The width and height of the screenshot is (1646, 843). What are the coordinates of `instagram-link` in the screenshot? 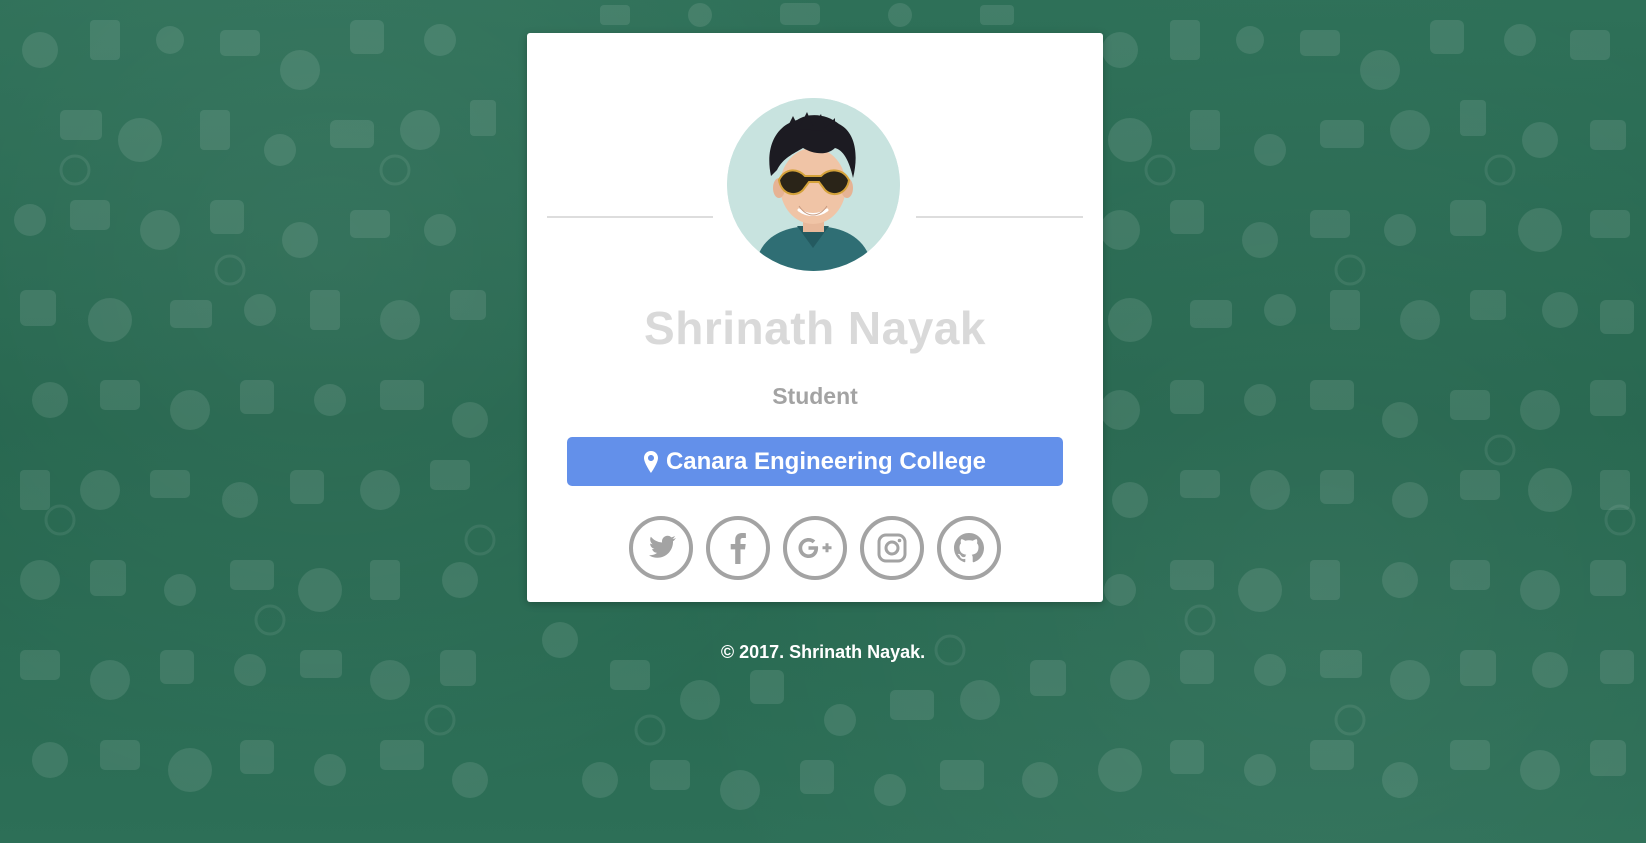 It's located at (892, 548).